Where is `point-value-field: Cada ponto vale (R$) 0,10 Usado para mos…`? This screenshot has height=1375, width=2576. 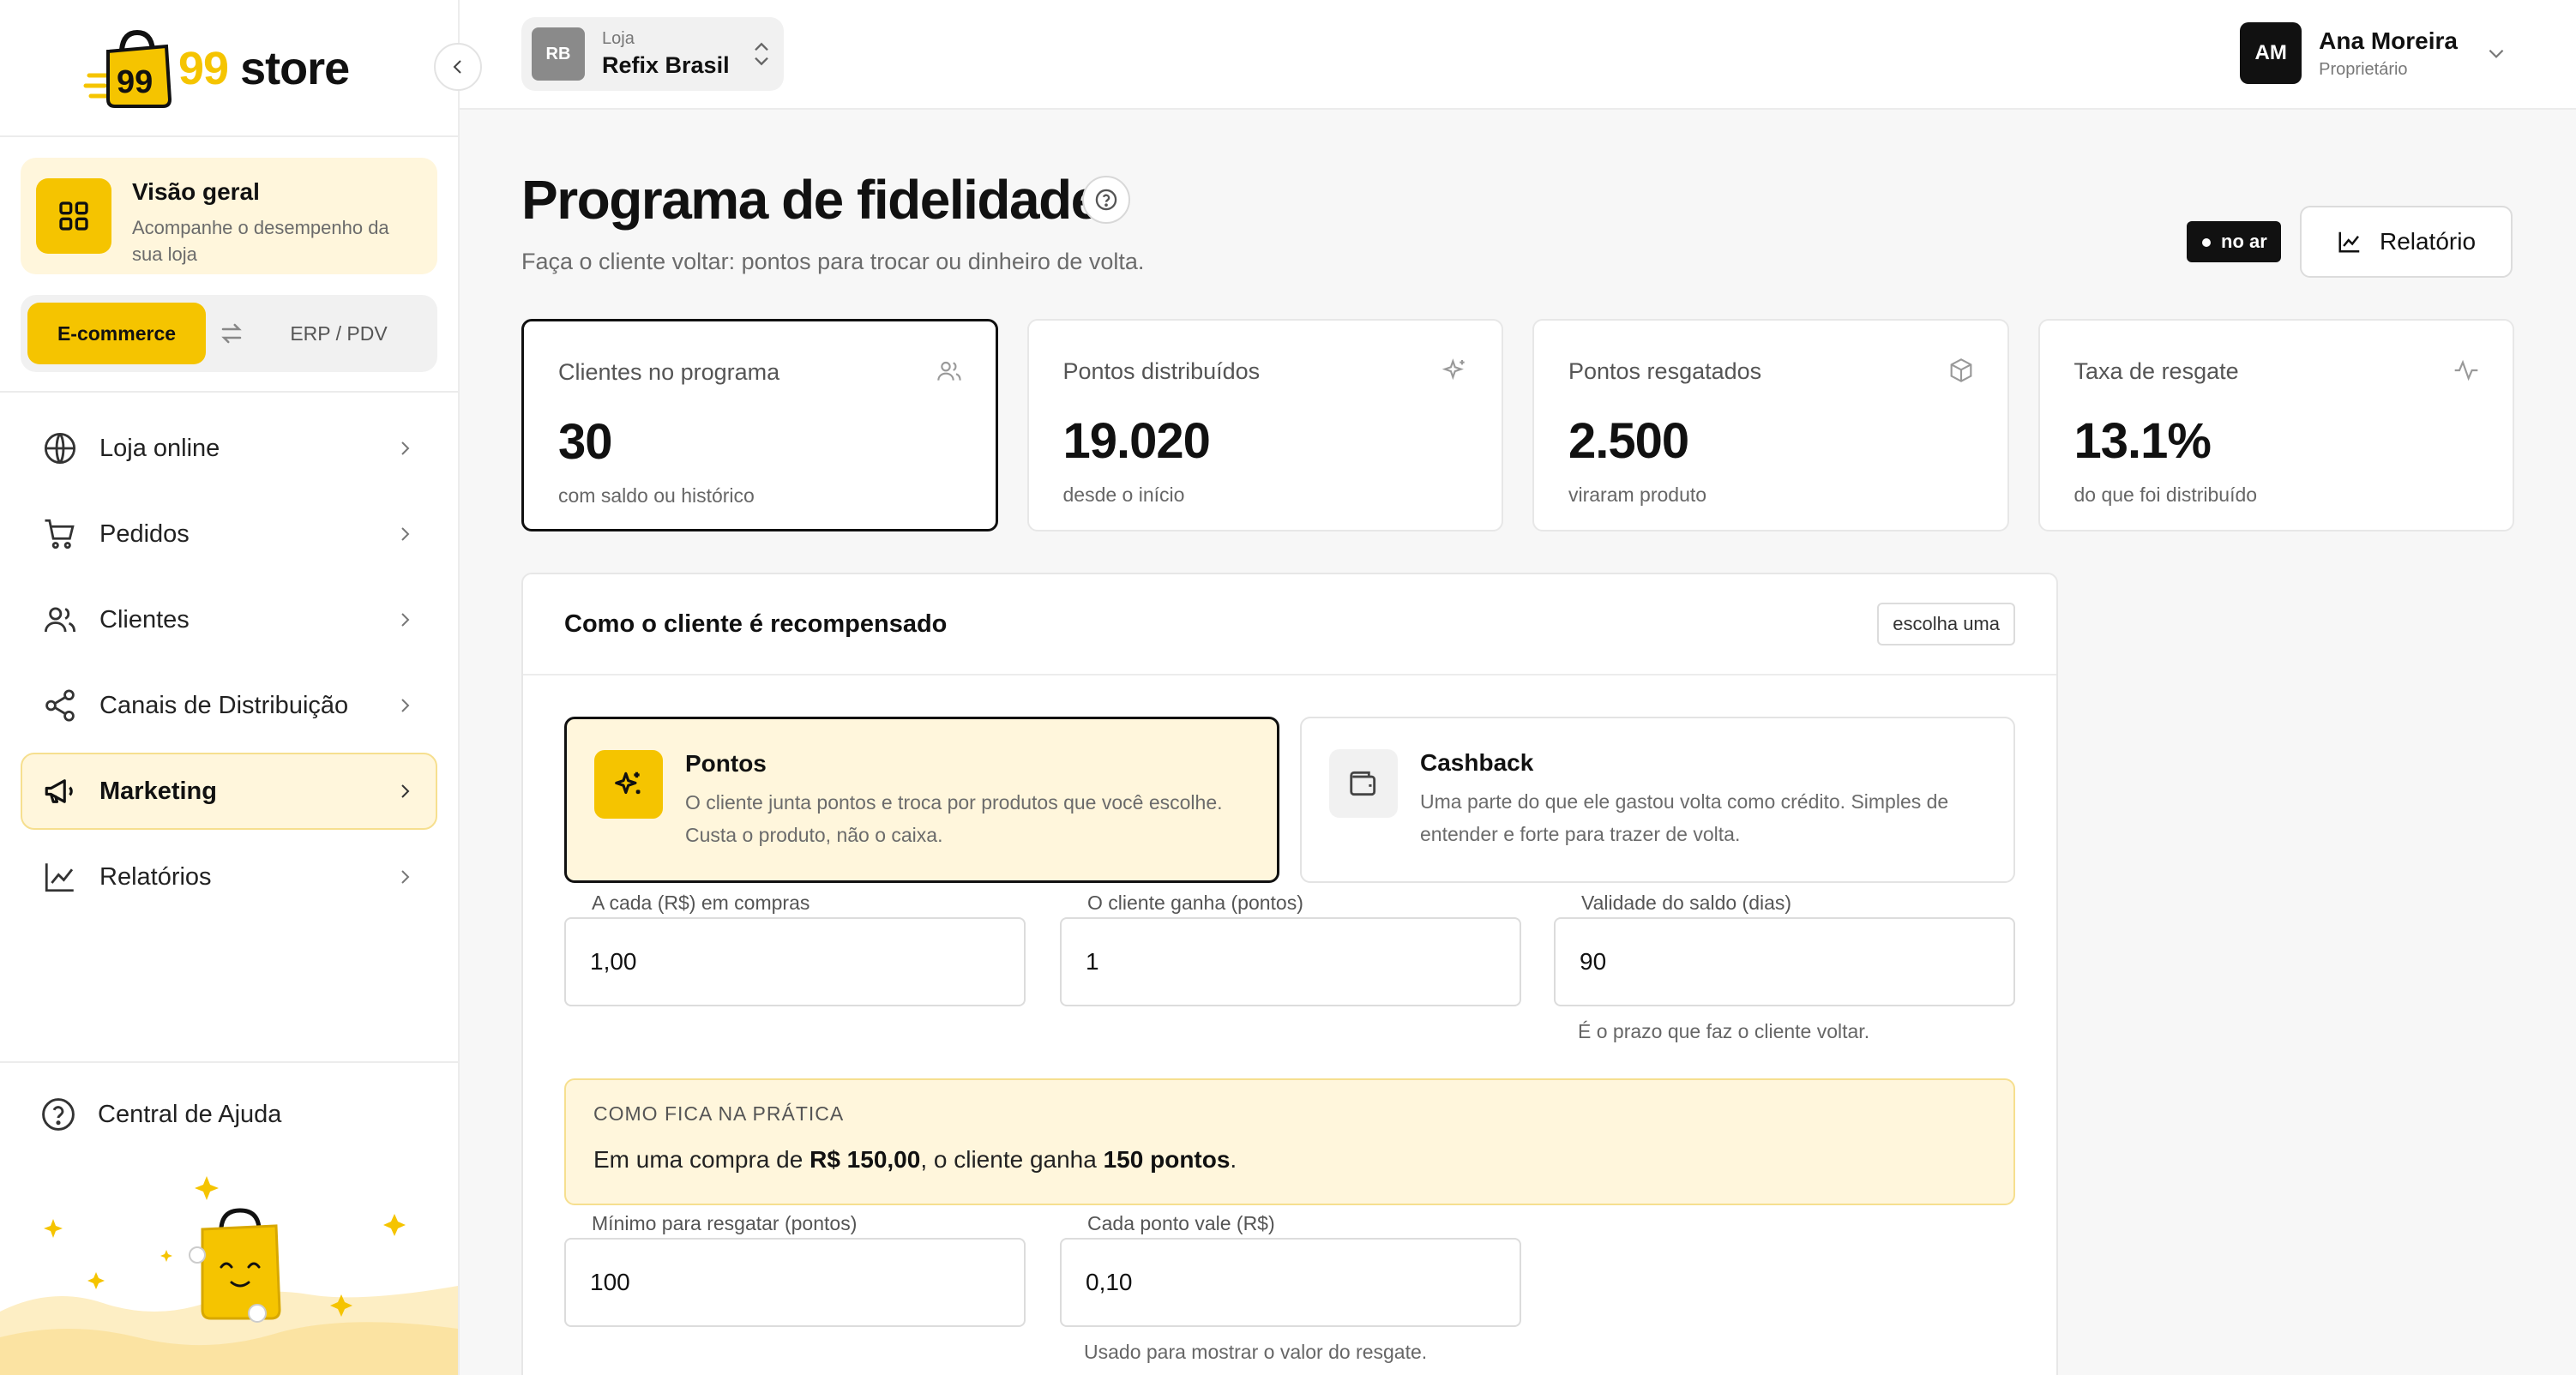 point-value-field: Cada ponto vale (R$) 0,10 Usado para mos… is located at coordinates (1290, 1288).